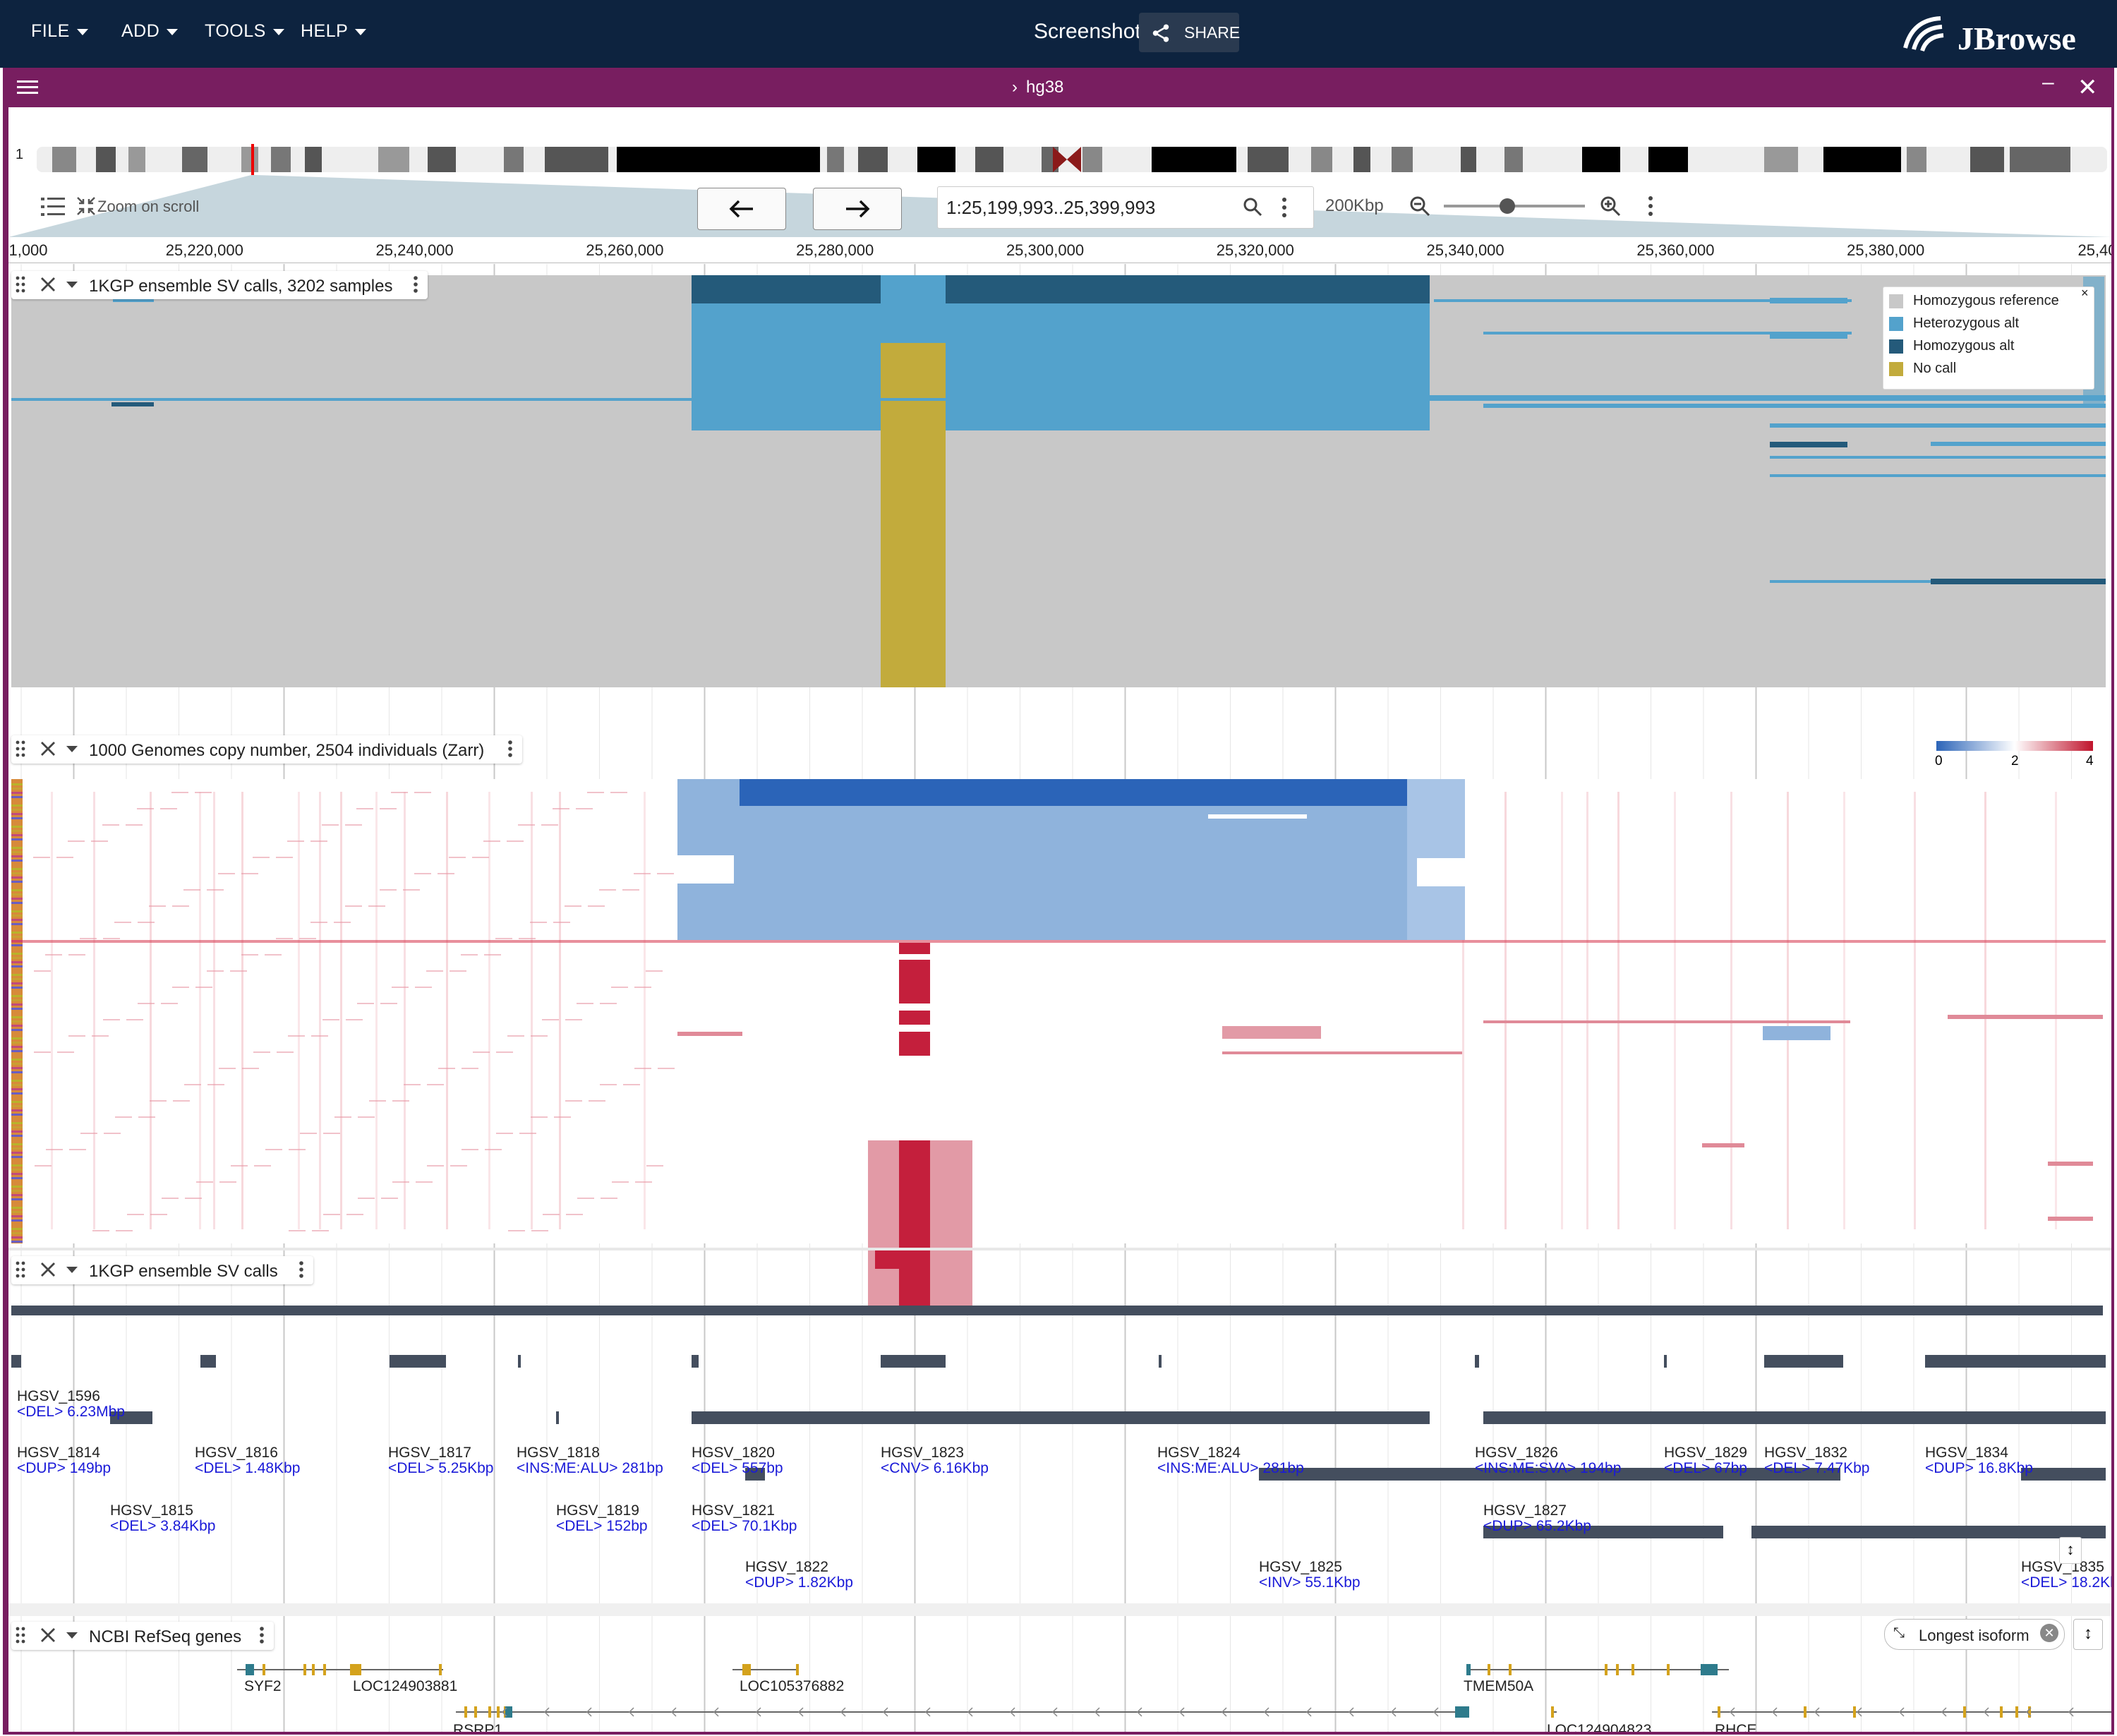 The height and width of the screenshot is (1736, 2117). Describe the element at coordinates (60, 31) in the screenshot. I see `menu-file: FILE` at that location.